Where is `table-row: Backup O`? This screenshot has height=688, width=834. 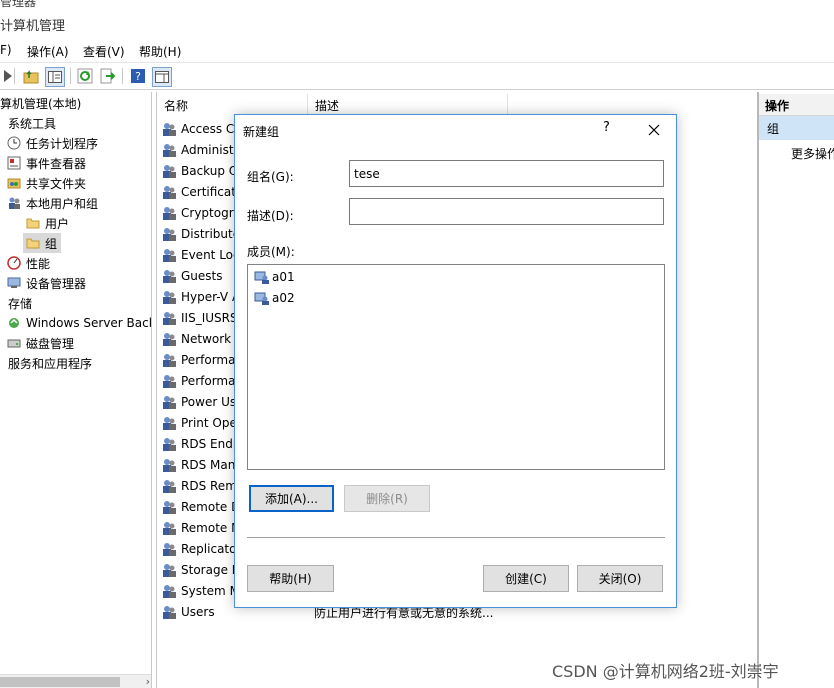
table-row: Backup O is located at coordinates (199, 170).